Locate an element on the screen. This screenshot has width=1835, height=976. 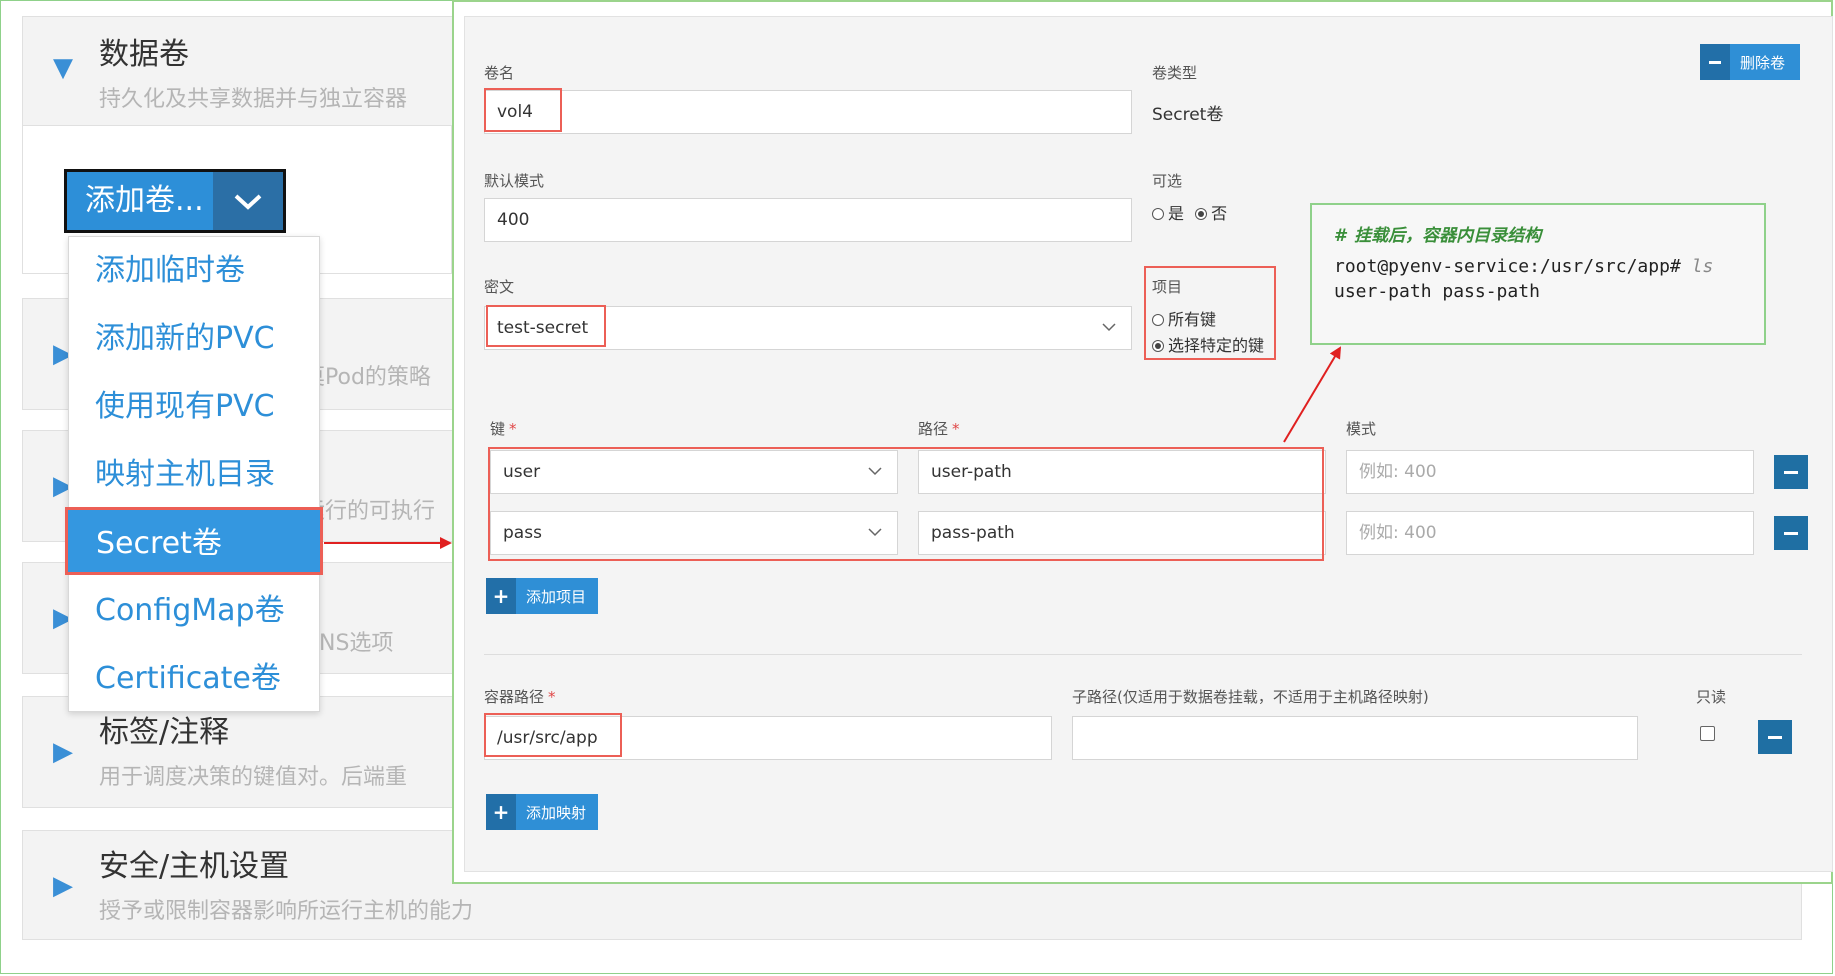
annotation-arrow is located at coordinates (1312, 394).